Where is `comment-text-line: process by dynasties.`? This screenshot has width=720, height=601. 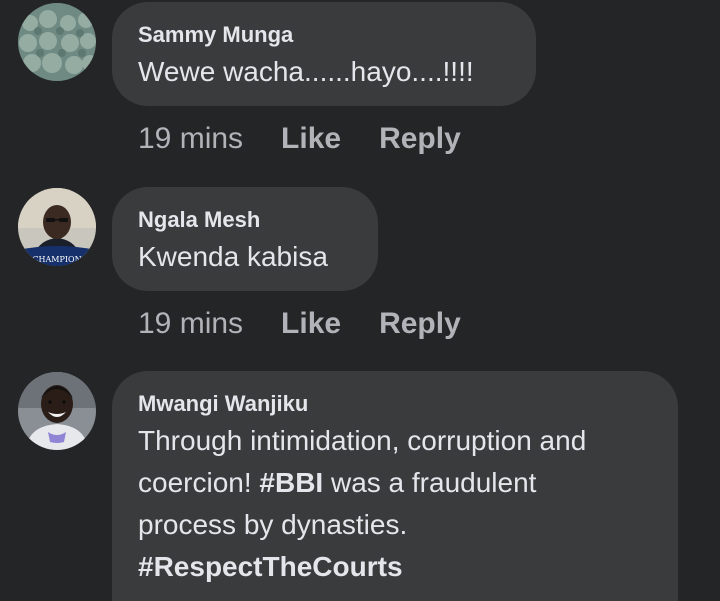 comment-text-line: process by dynasties. is located at coordinates (395, 525).